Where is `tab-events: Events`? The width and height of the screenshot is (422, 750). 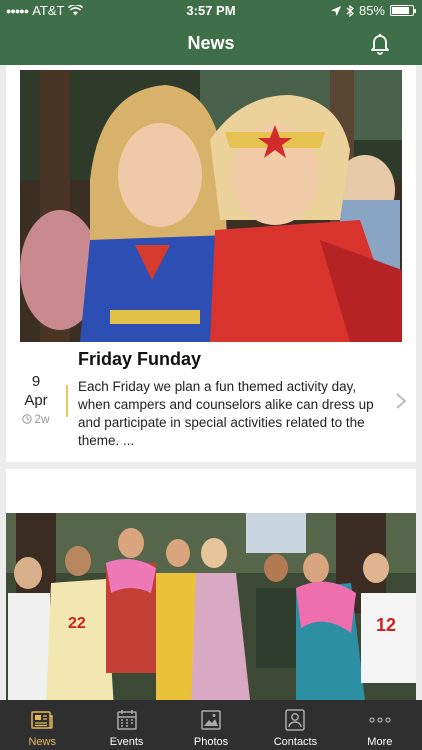
tab-events: Events is located at coordinates (126, 725).